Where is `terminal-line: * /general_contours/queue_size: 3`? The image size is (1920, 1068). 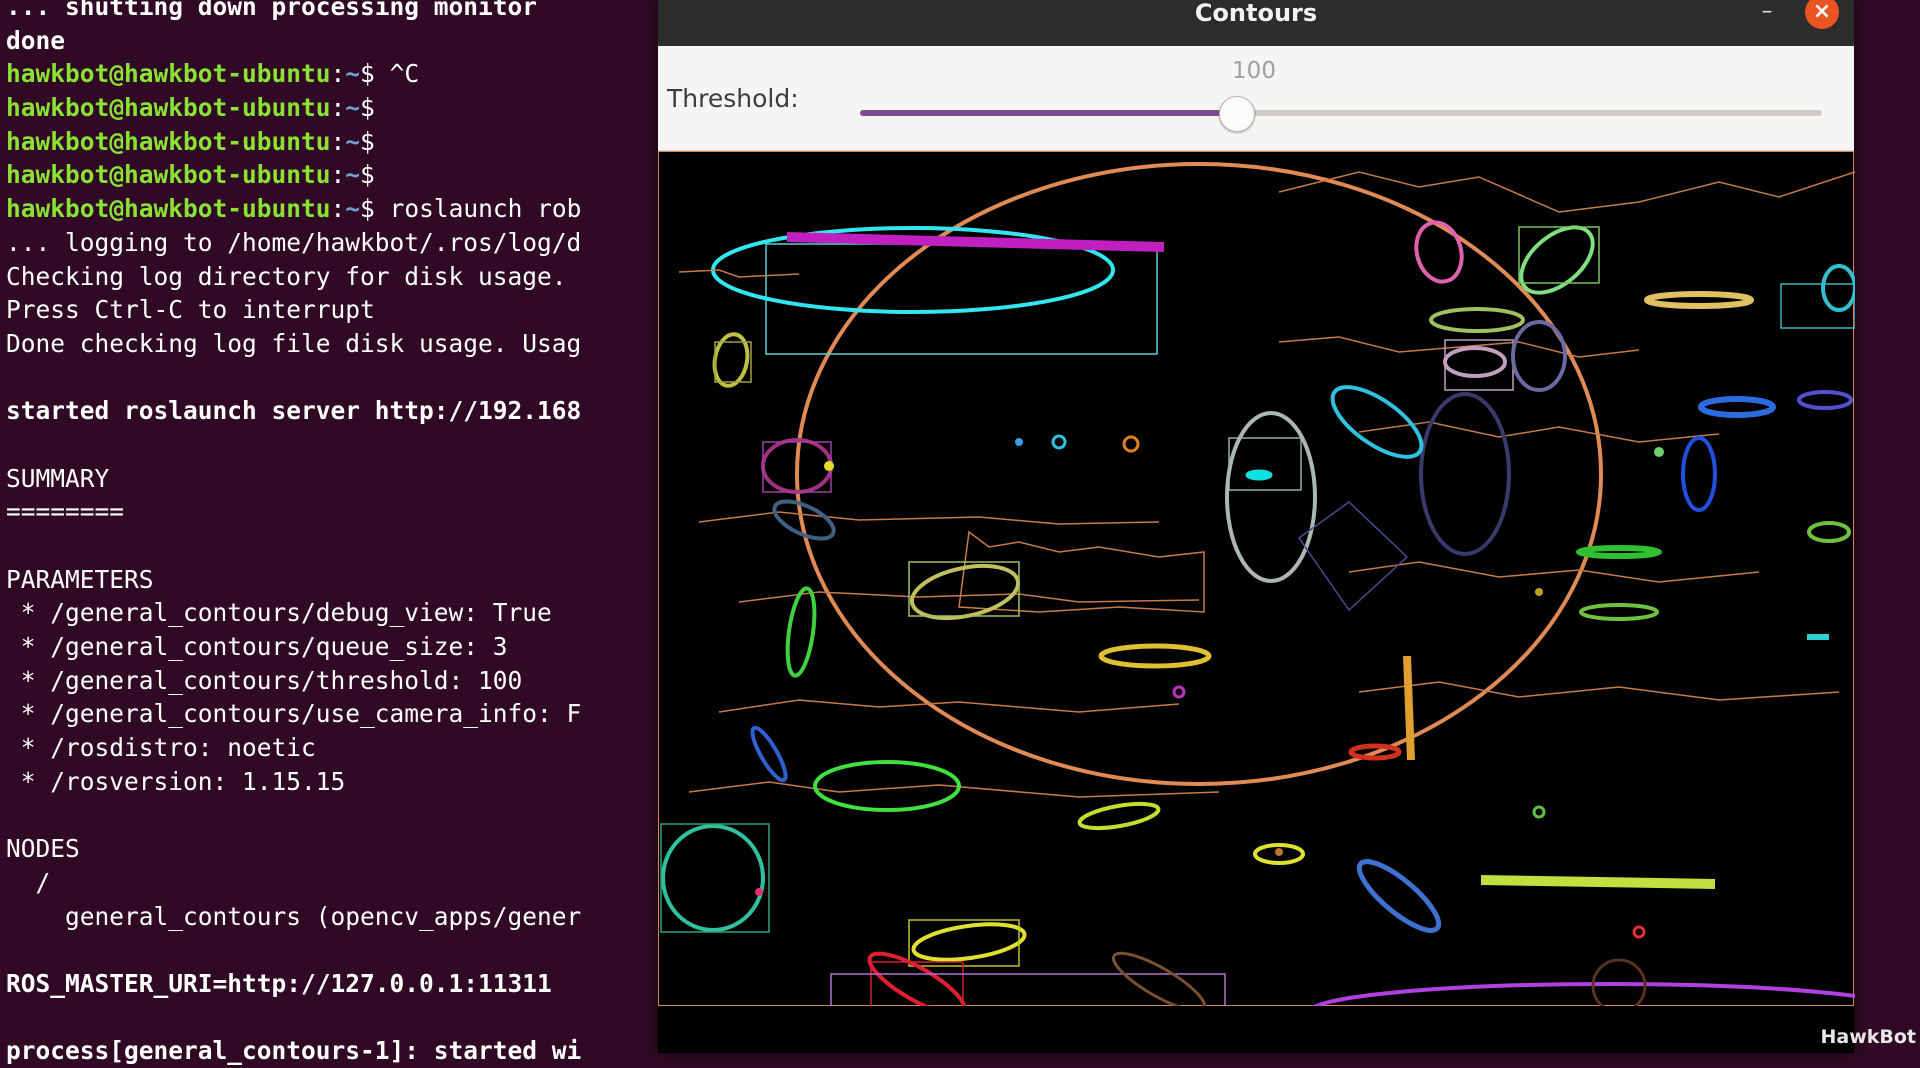 terminal-line: * /general_contours/queue_size: 3 is located at coordinates (293, 647).